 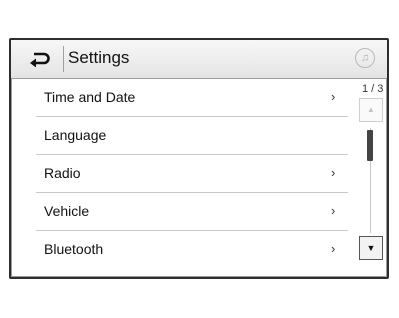 What do you see at coordinates (199, 59) in the screenshot?
I see `header-bar: Settings ♫` at bounding box center [199, 59].